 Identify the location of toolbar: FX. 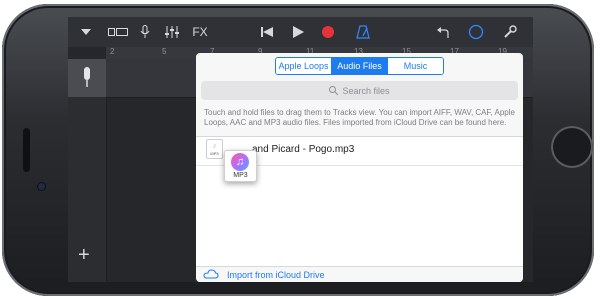
(300, 32).